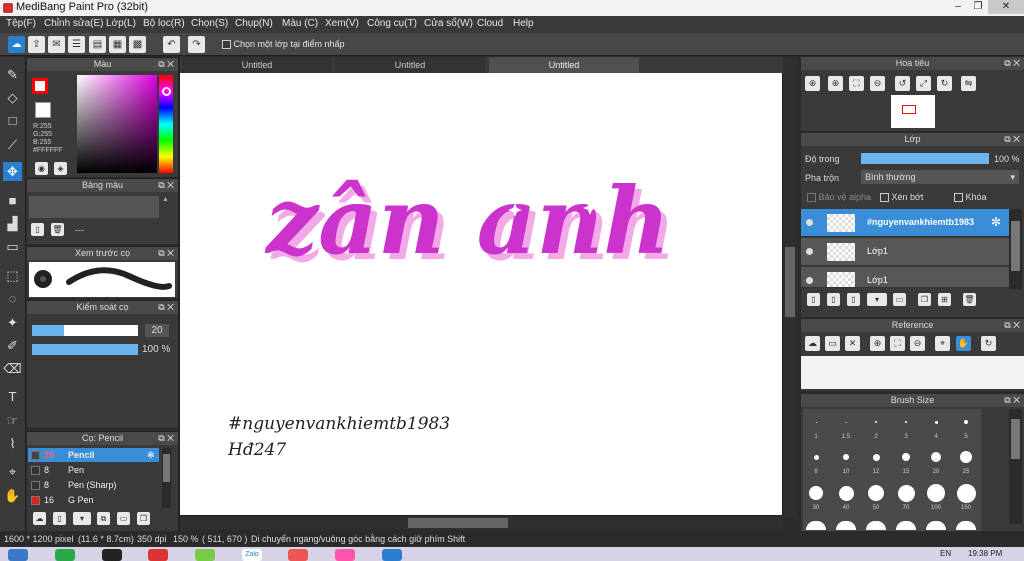  Describe the element at coordinates (809, 222) in the screenshot. I see `visibility-eye-icon` at that location.